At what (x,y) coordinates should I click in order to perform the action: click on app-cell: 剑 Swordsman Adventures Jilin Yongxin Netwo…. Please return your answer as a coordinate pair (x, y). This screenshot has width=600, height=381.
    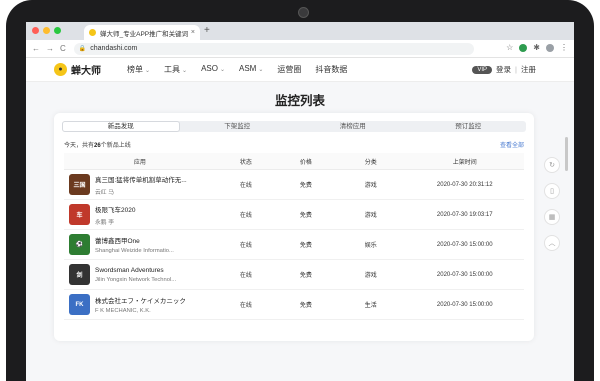
    Looking at the image, I should click on (140, 274).